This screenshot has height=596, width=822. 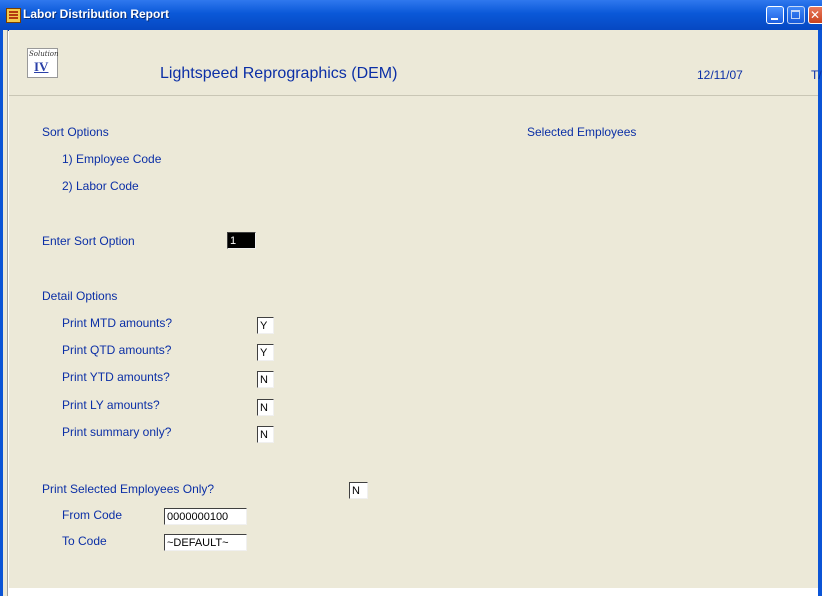 I want to click on selected-employees-heading: Selected Employees, so click(x=582, y=132).